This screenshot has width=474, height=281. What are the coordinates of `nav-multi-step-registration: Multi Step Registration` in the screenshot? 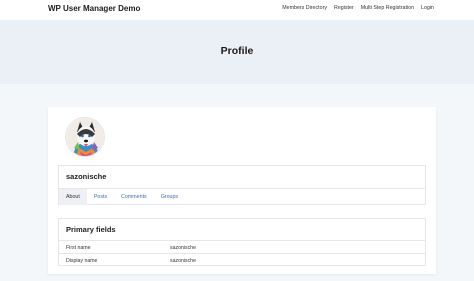 It's located at (387, 8).